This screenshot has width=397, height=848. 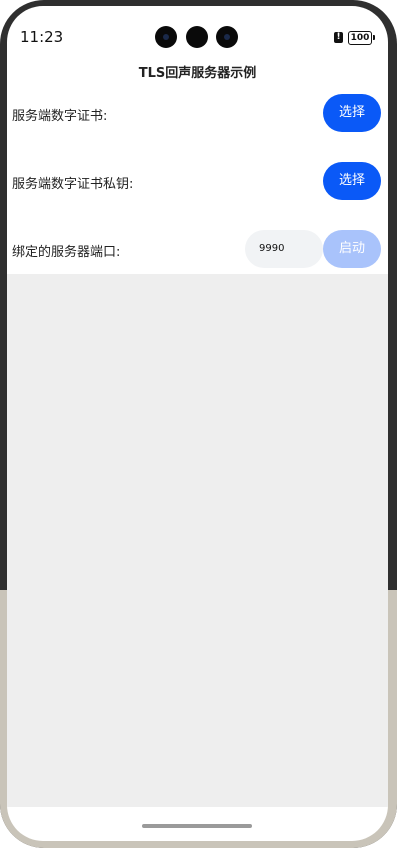 What do you see at coordinates (338, 37) in the screenshot?
I see `battery-alert-icon: !` at bounding box center [338, 37].